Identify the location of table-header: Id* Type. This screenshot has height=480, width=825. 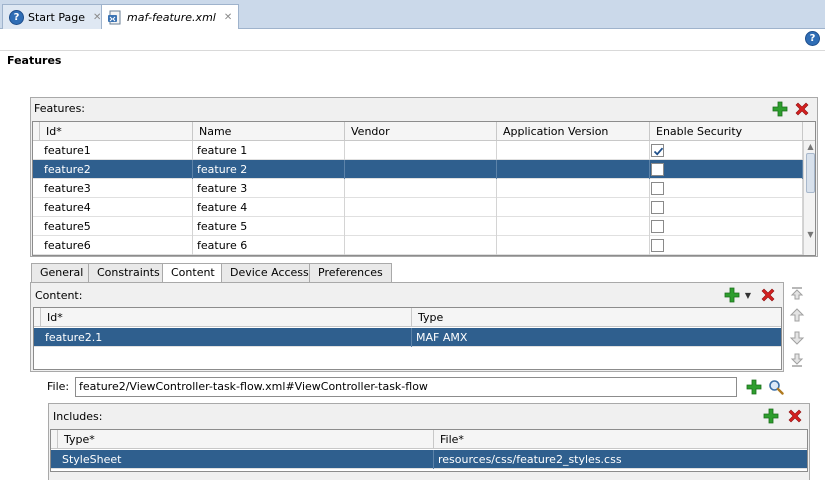
(407, 317).